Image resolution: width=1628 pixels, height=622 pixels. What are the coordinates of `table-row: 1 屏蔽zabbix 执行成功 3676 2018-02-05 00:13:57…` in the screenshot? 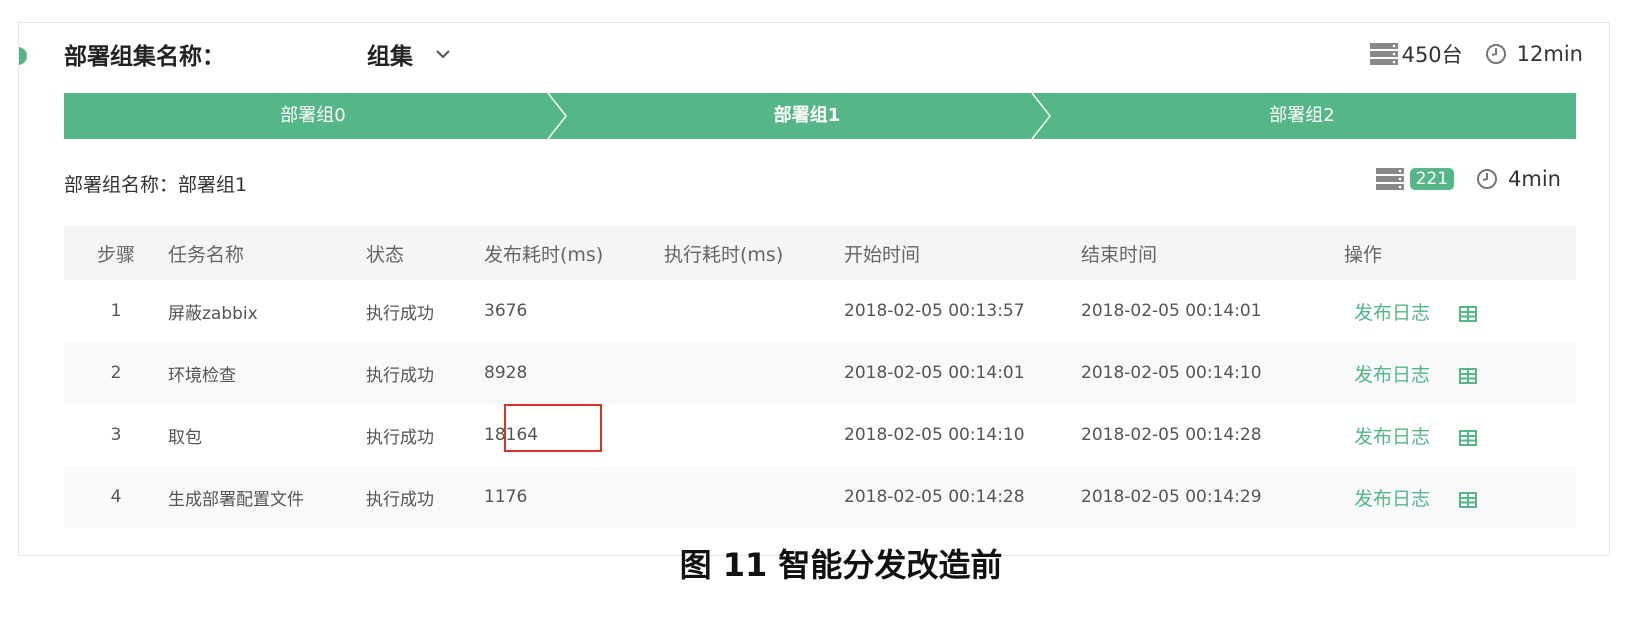 It's located at (820, 311).